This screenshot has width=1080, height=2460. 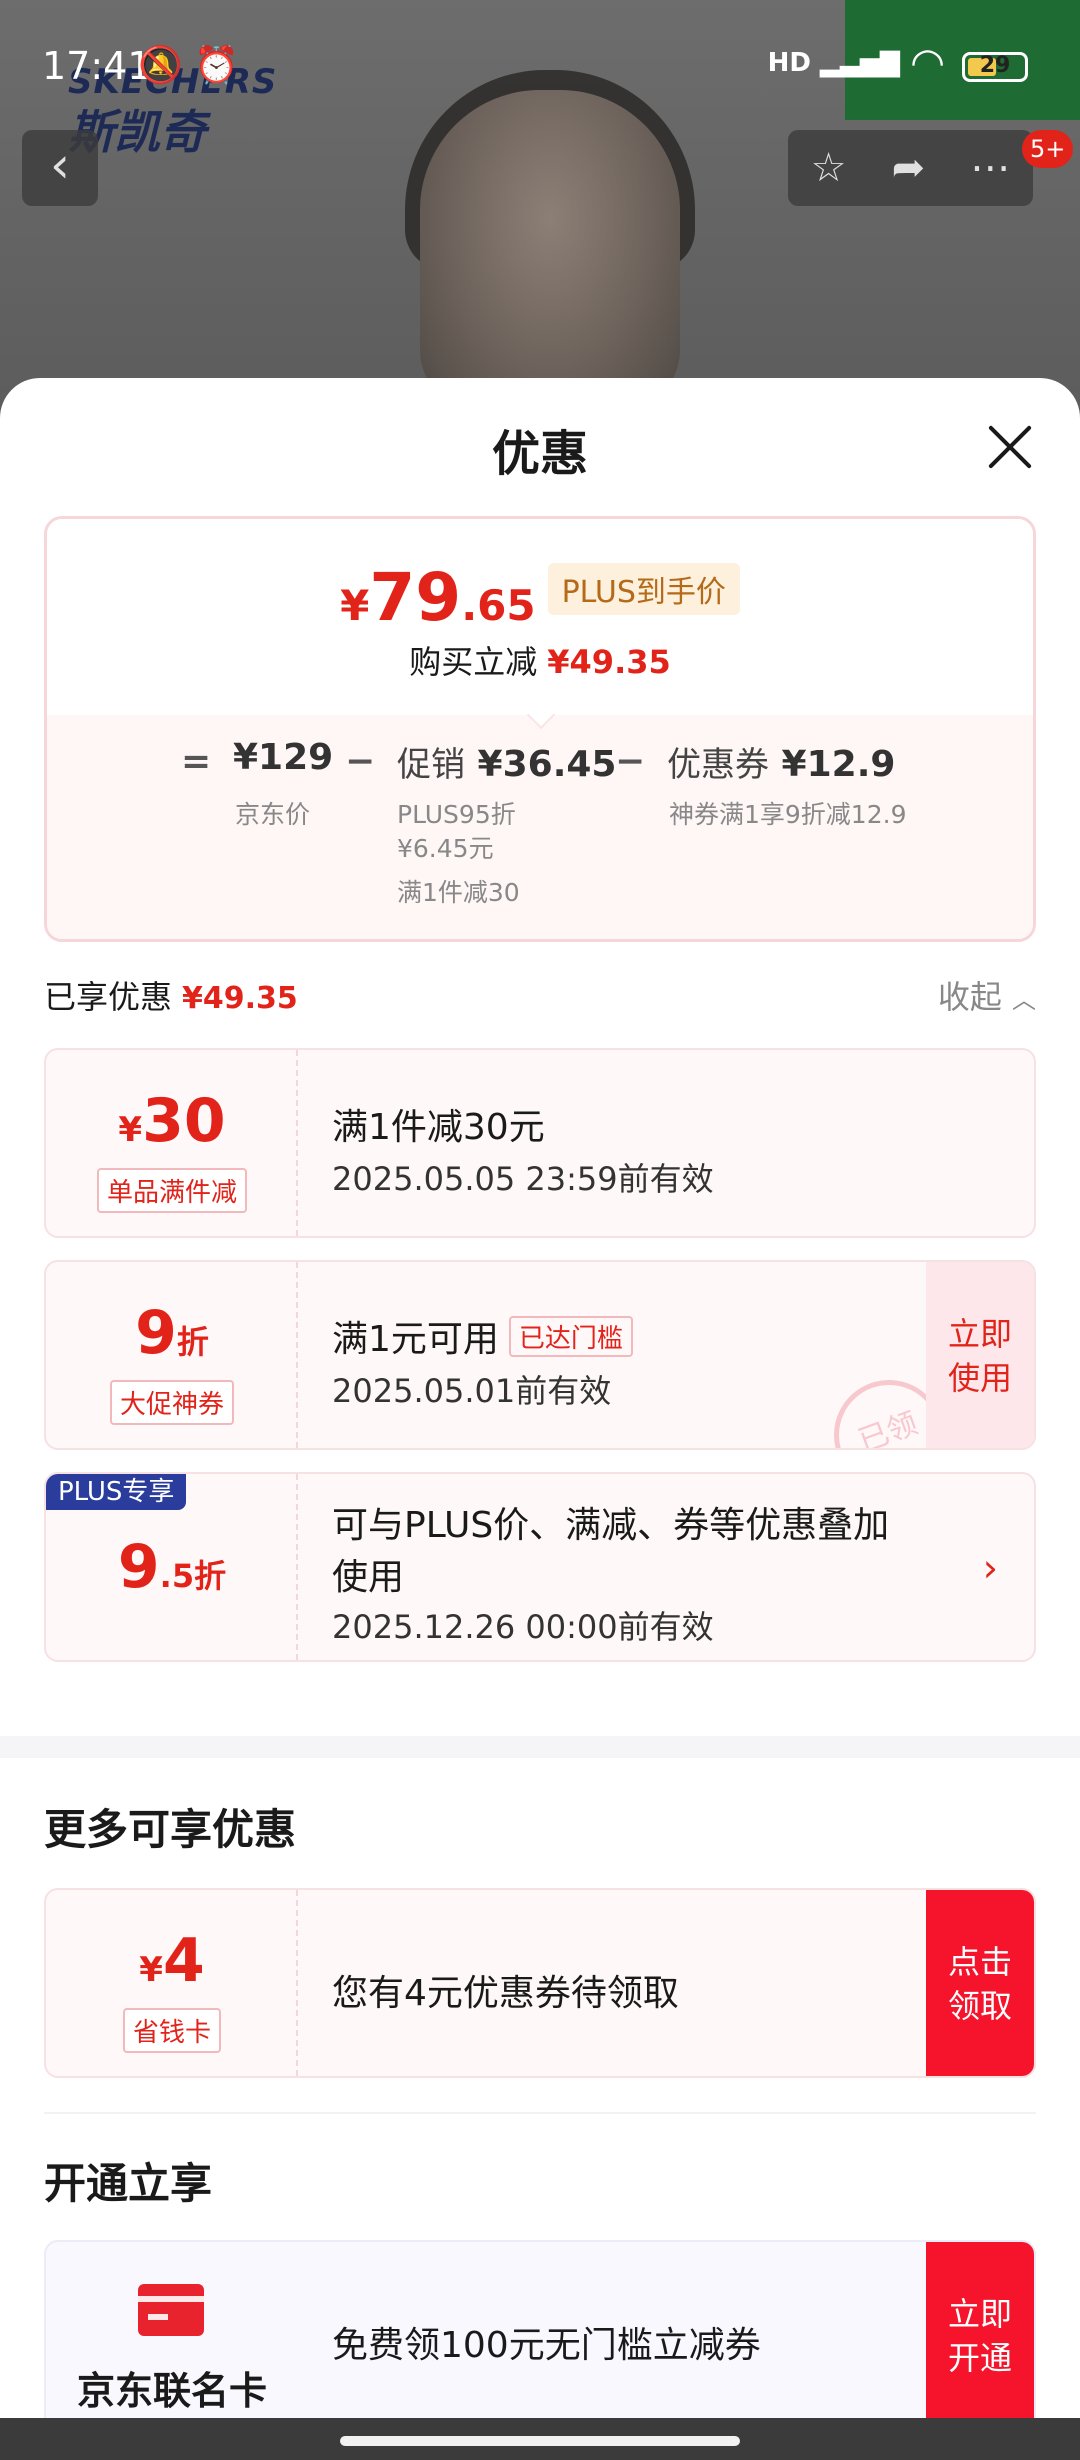 What do you see at coordinates (987, 995) in the screenshot?
I see `collapse-button: 收起 ︿` at bounding box center [987, 995].